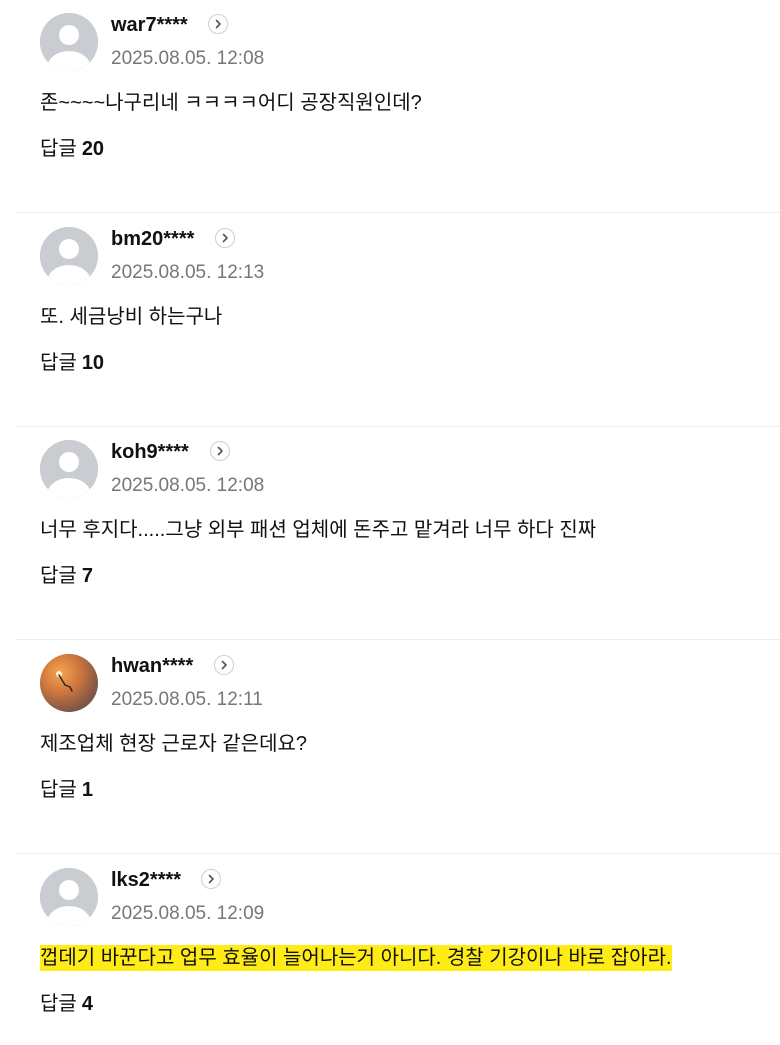 The image size is (780, 1045). I want to click on reply-count: 1, so click(87, 790).